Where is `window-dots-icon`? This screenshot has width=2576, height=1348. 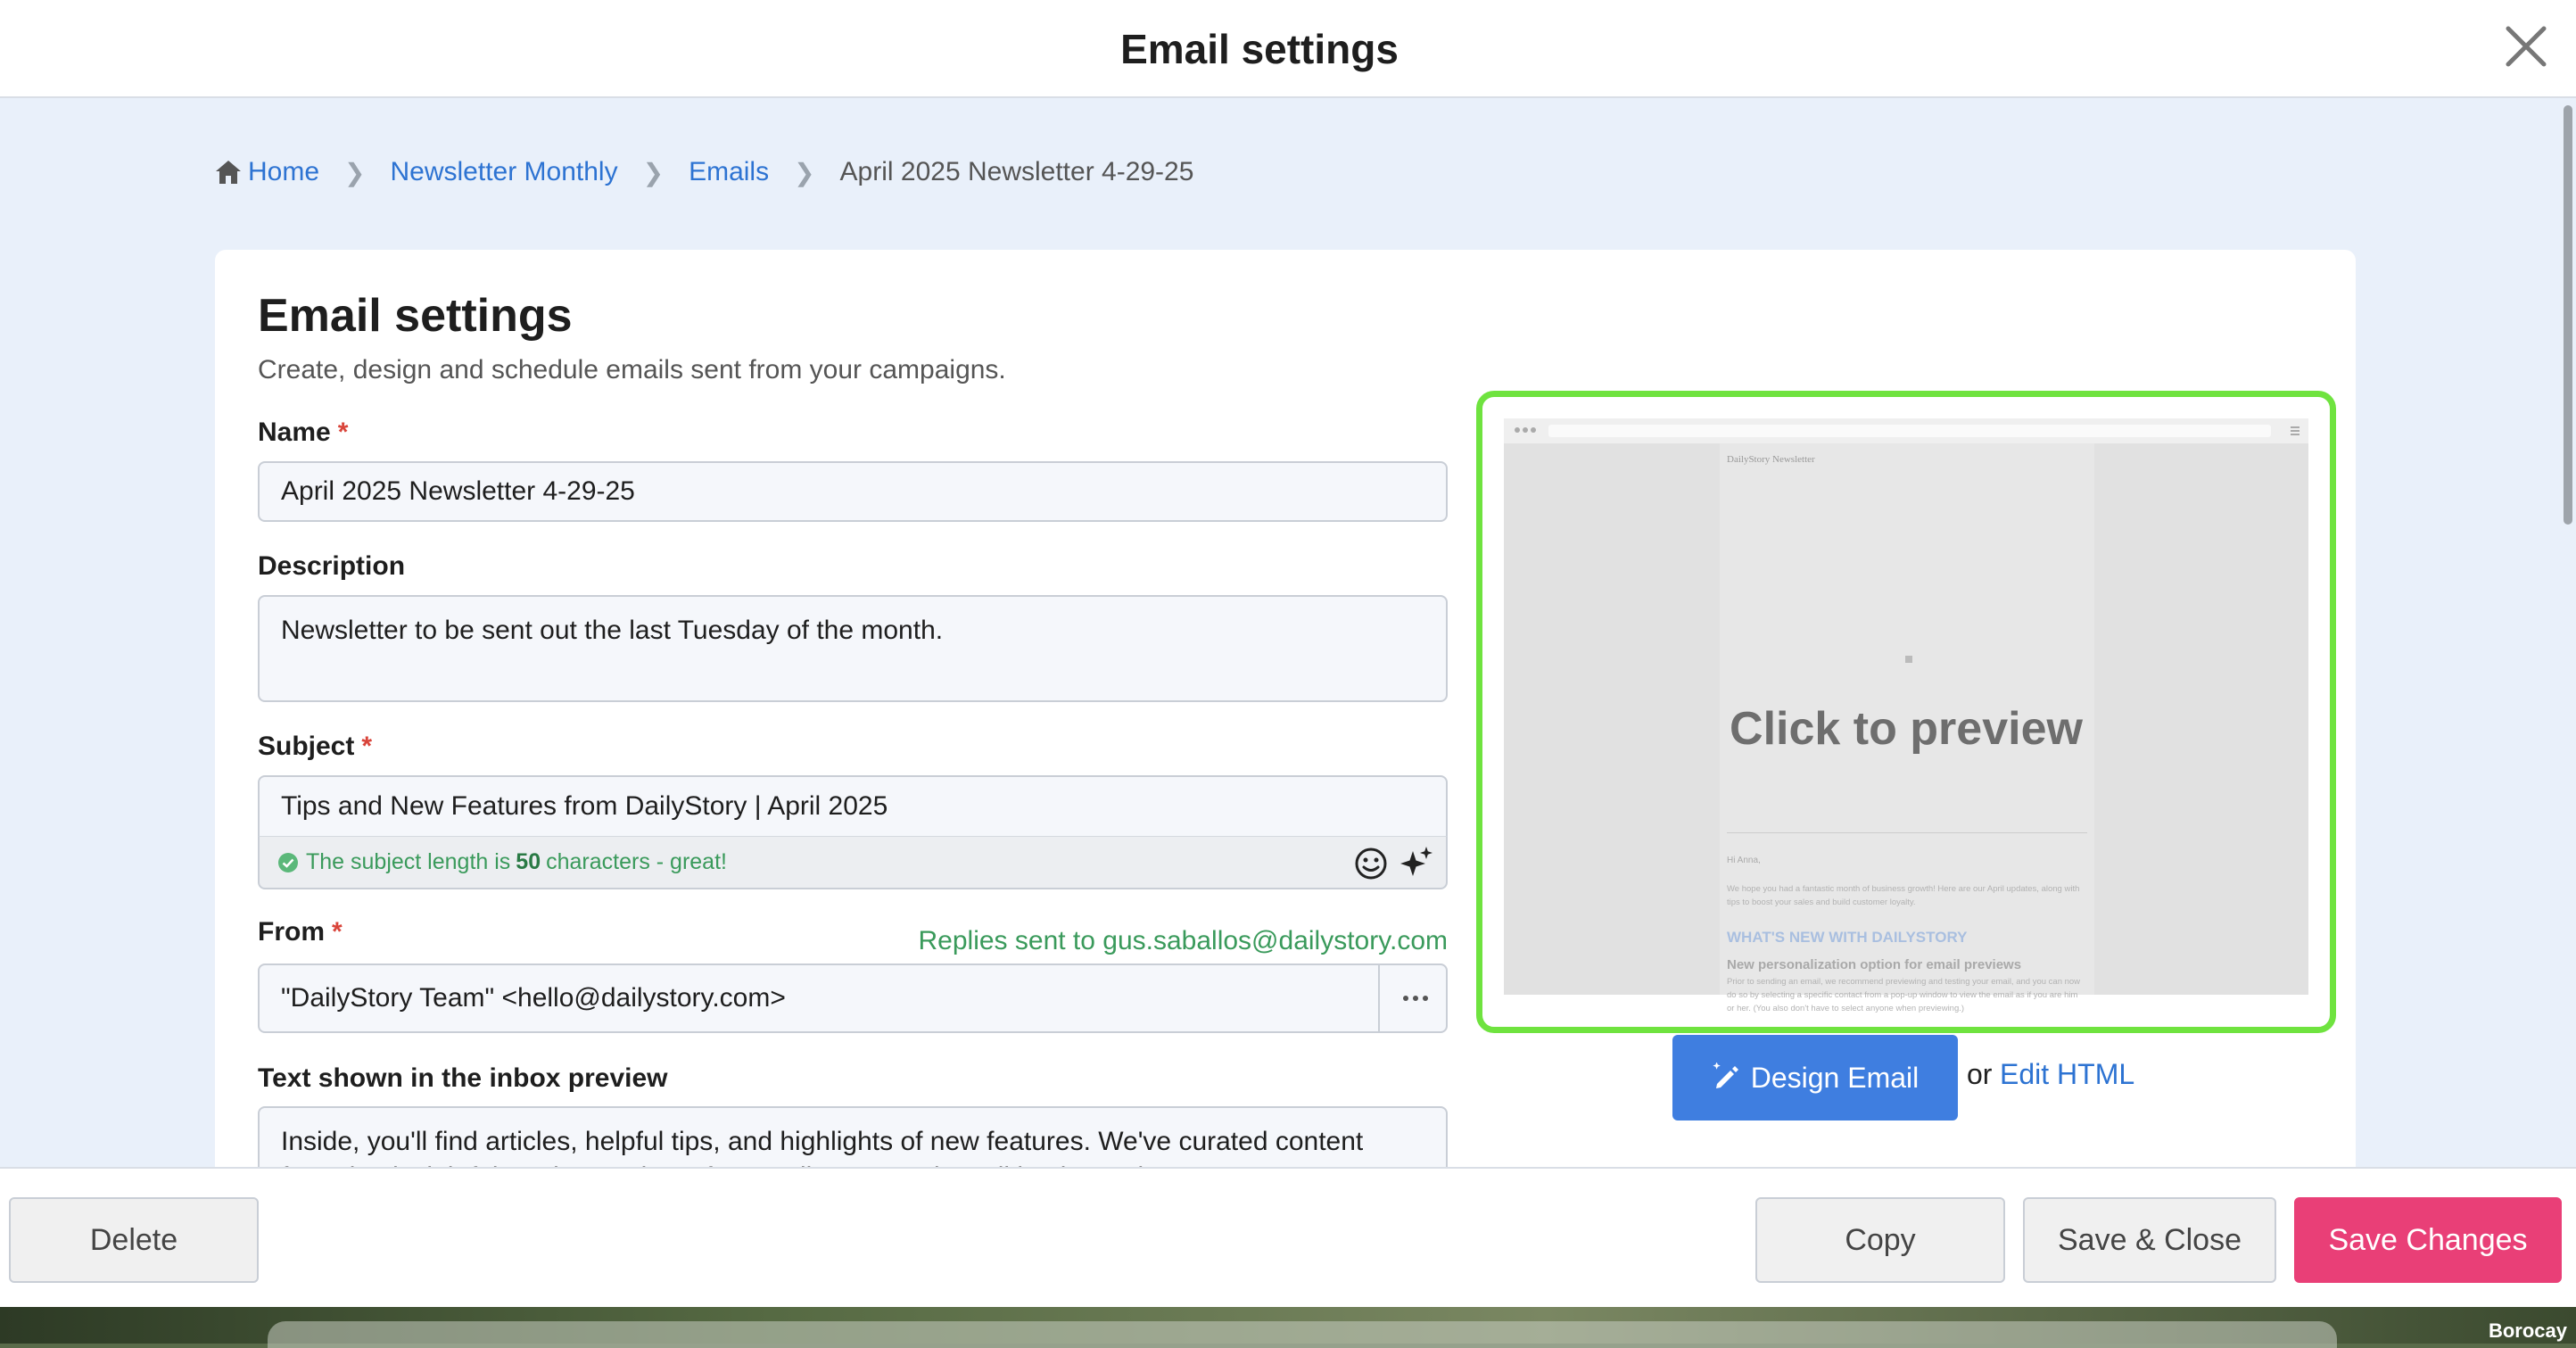 window-dots-icon is located at coordinates (1517, 430).